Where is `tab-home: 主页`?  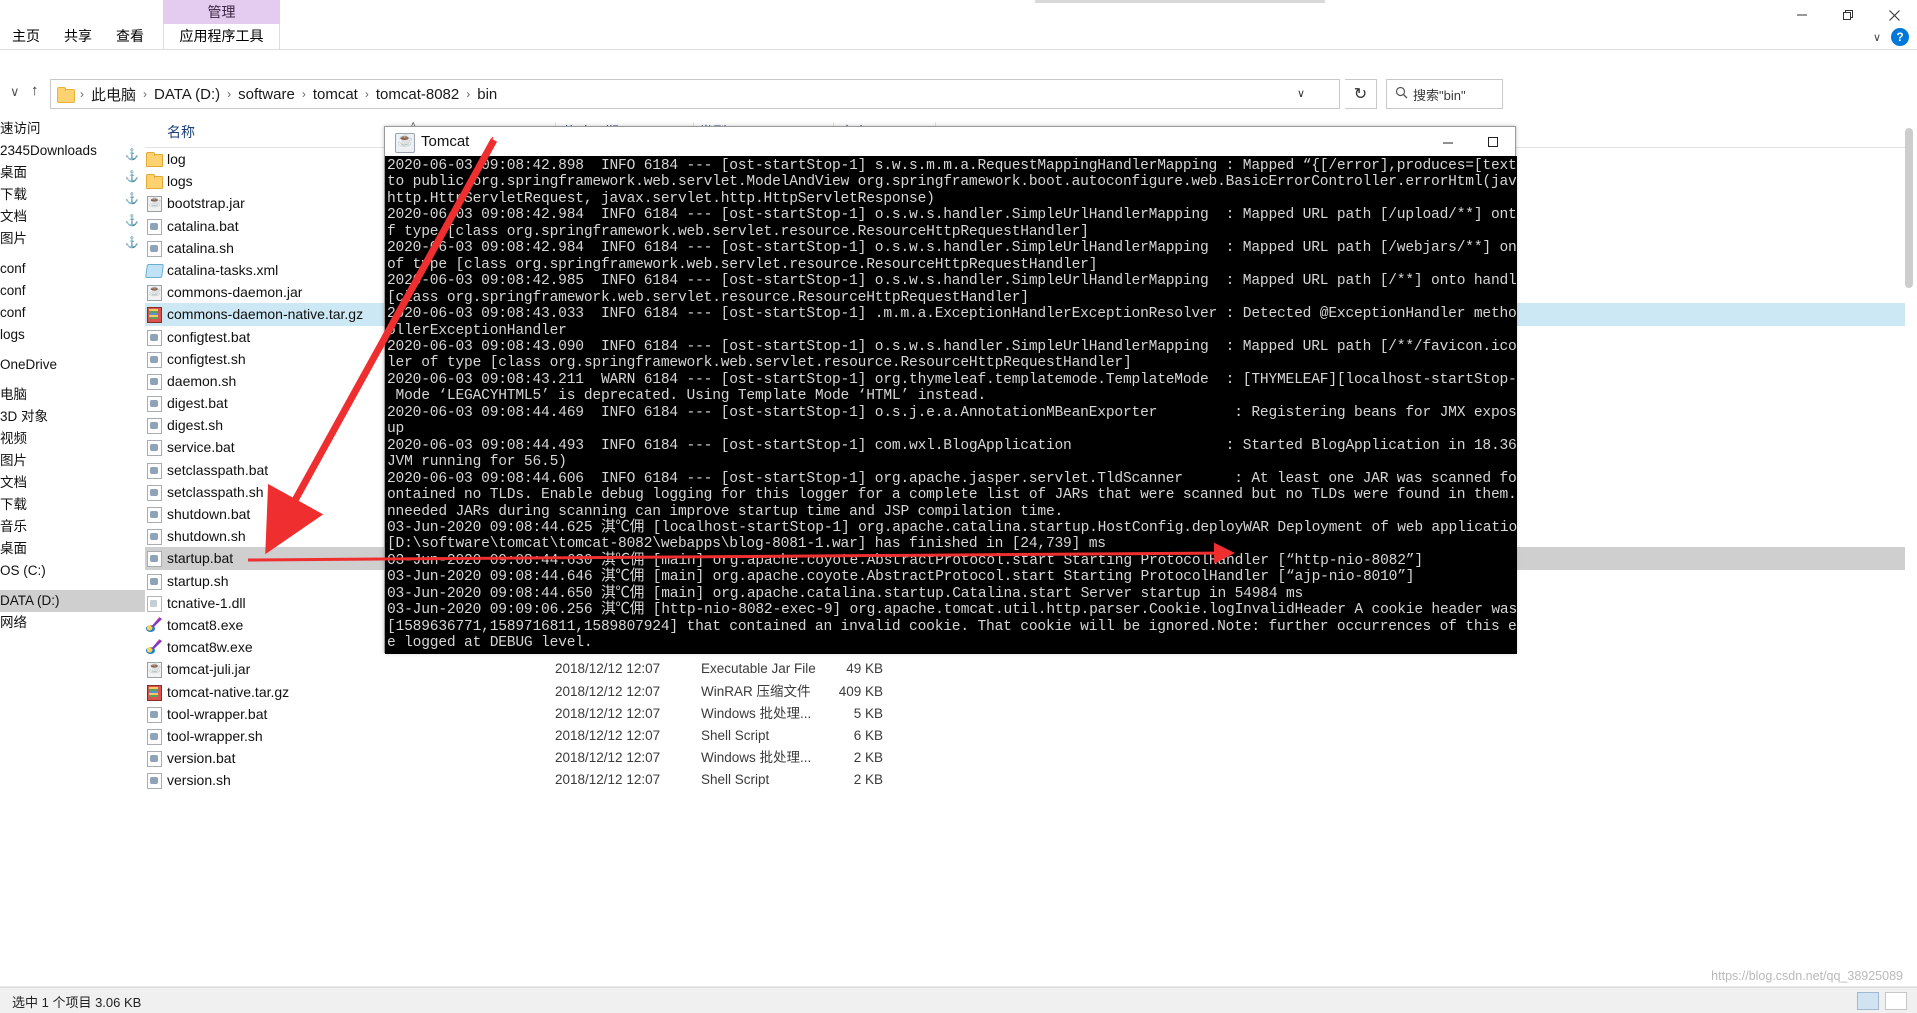
tab-home: 主页 is located at coordinates (26, 37).